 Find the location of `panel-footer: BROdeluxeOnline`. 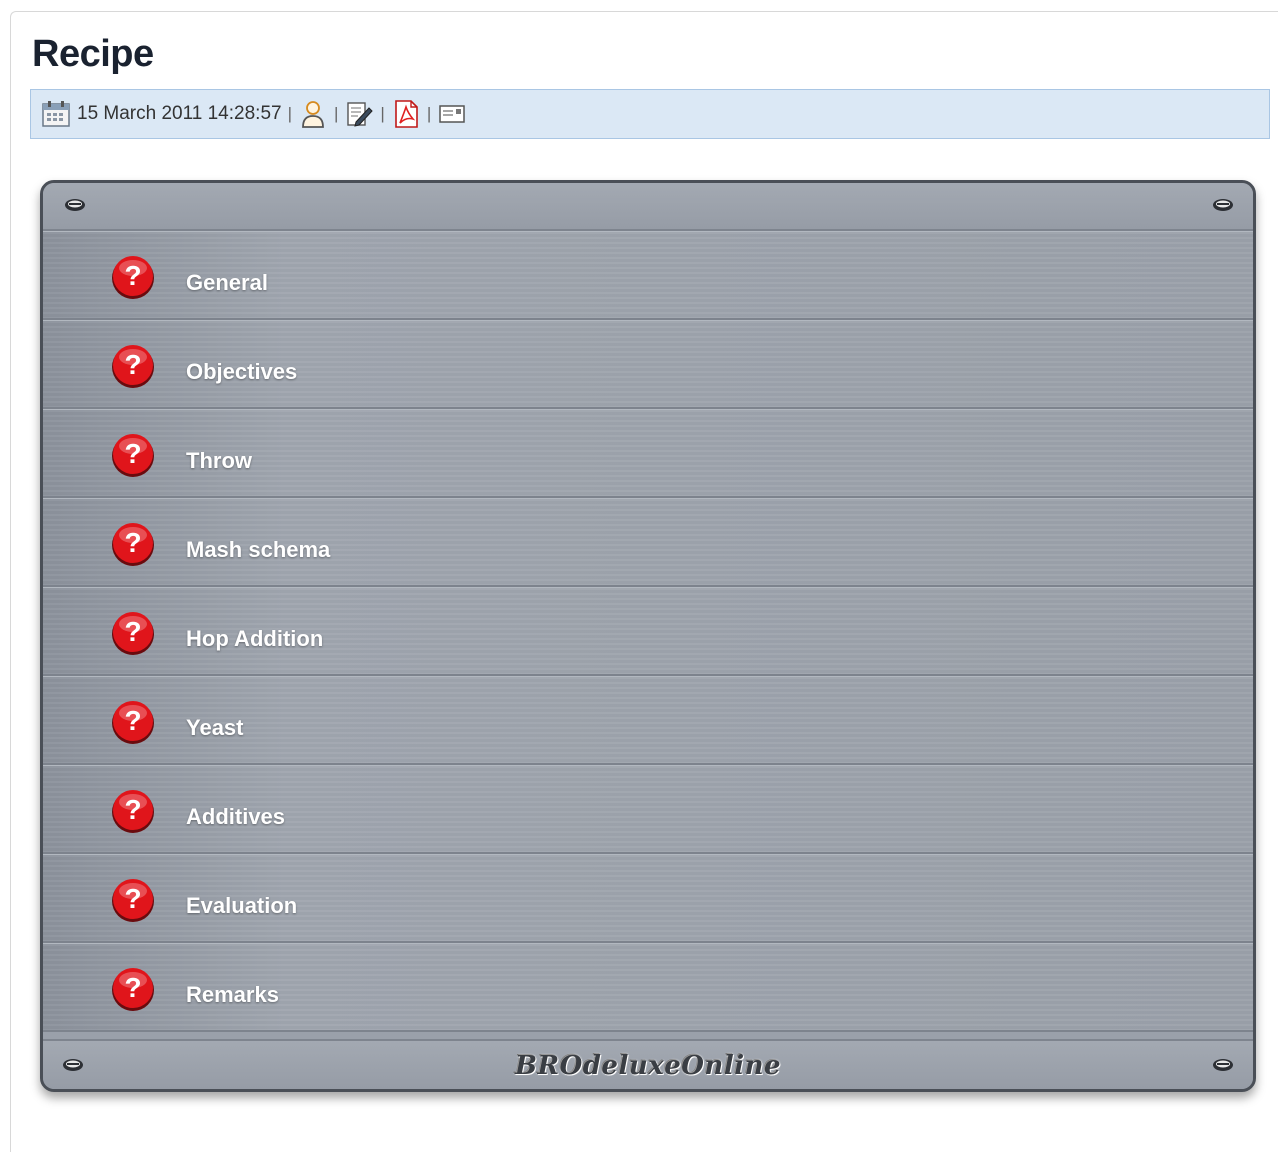

panel-footer: BROdeluxeOnline is located at coordinates (648, 1064).